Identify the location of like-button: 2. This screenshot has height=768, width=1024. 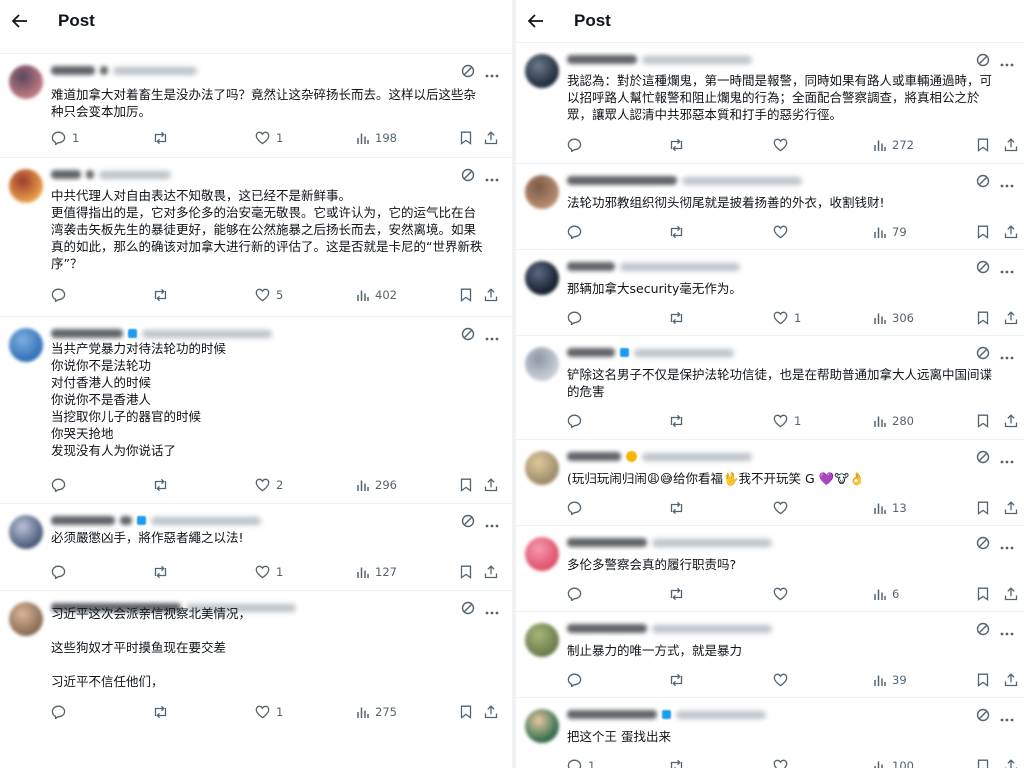
(269, 485).